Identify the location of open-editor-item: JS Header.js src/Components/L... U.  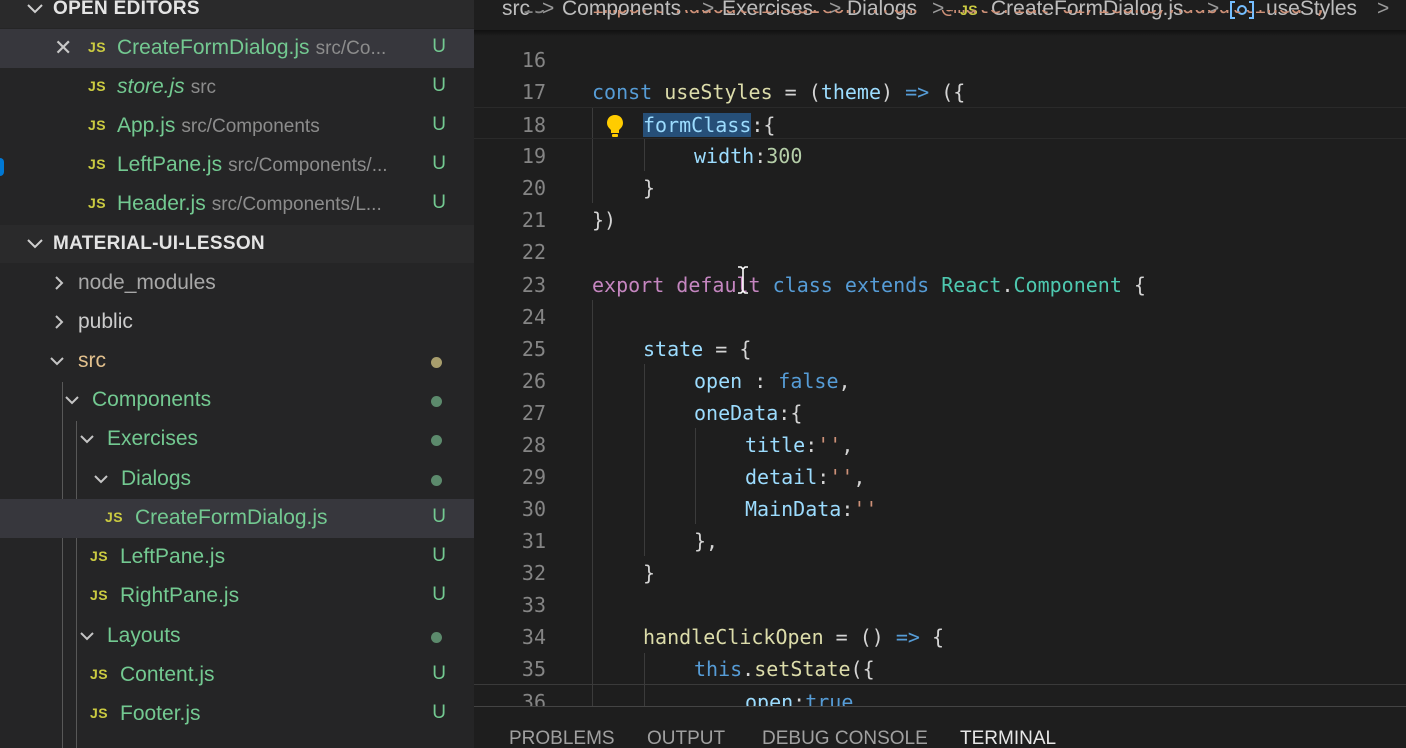
(237, 204).